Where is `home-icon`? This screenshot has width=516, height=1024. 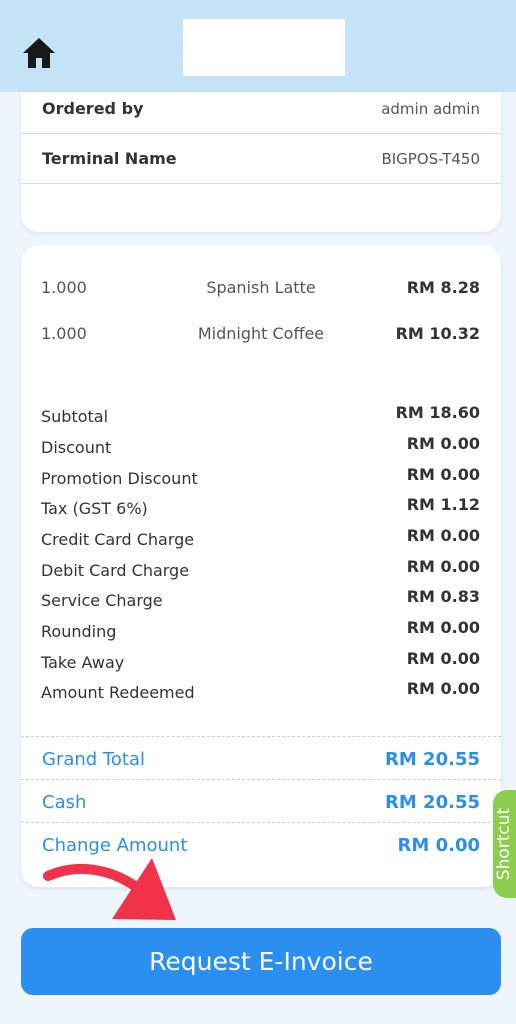 home-icon is located at coordinates (39, 53).